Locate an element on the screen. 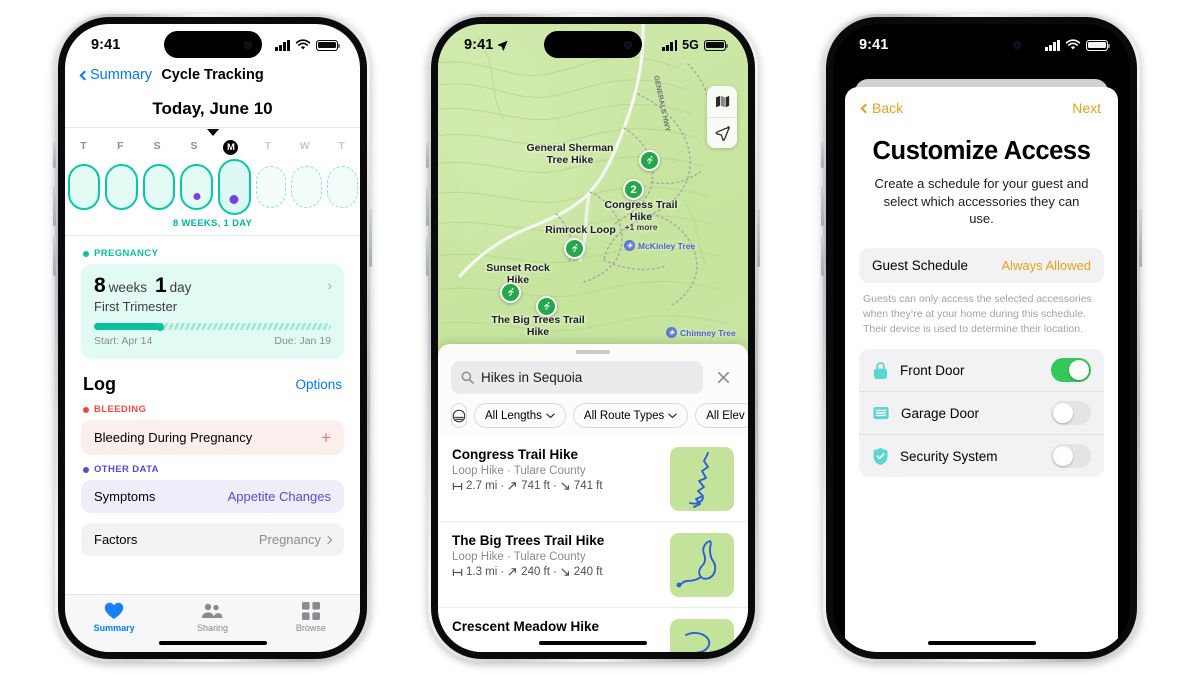 This screenshot has width=1200, height=675. map-poi-label: McKinley Tree is located at coordinates (667, 245).